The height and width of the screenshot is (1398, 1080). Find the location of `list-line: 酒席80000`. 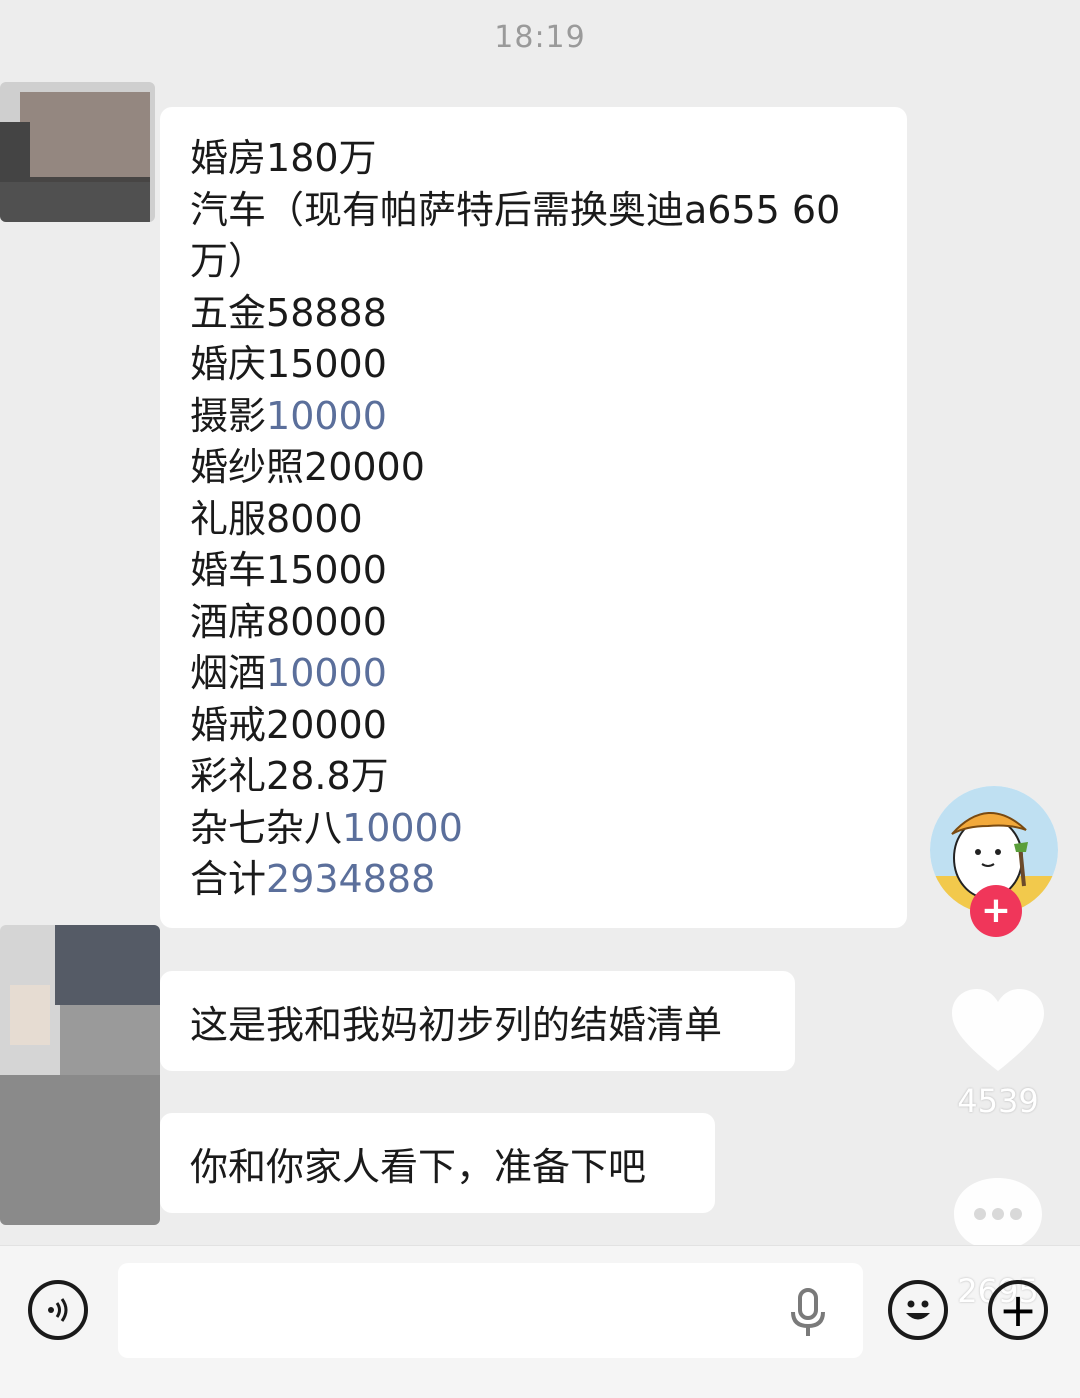

list-line: 酒席80000 is located at coordinates (288, 621).